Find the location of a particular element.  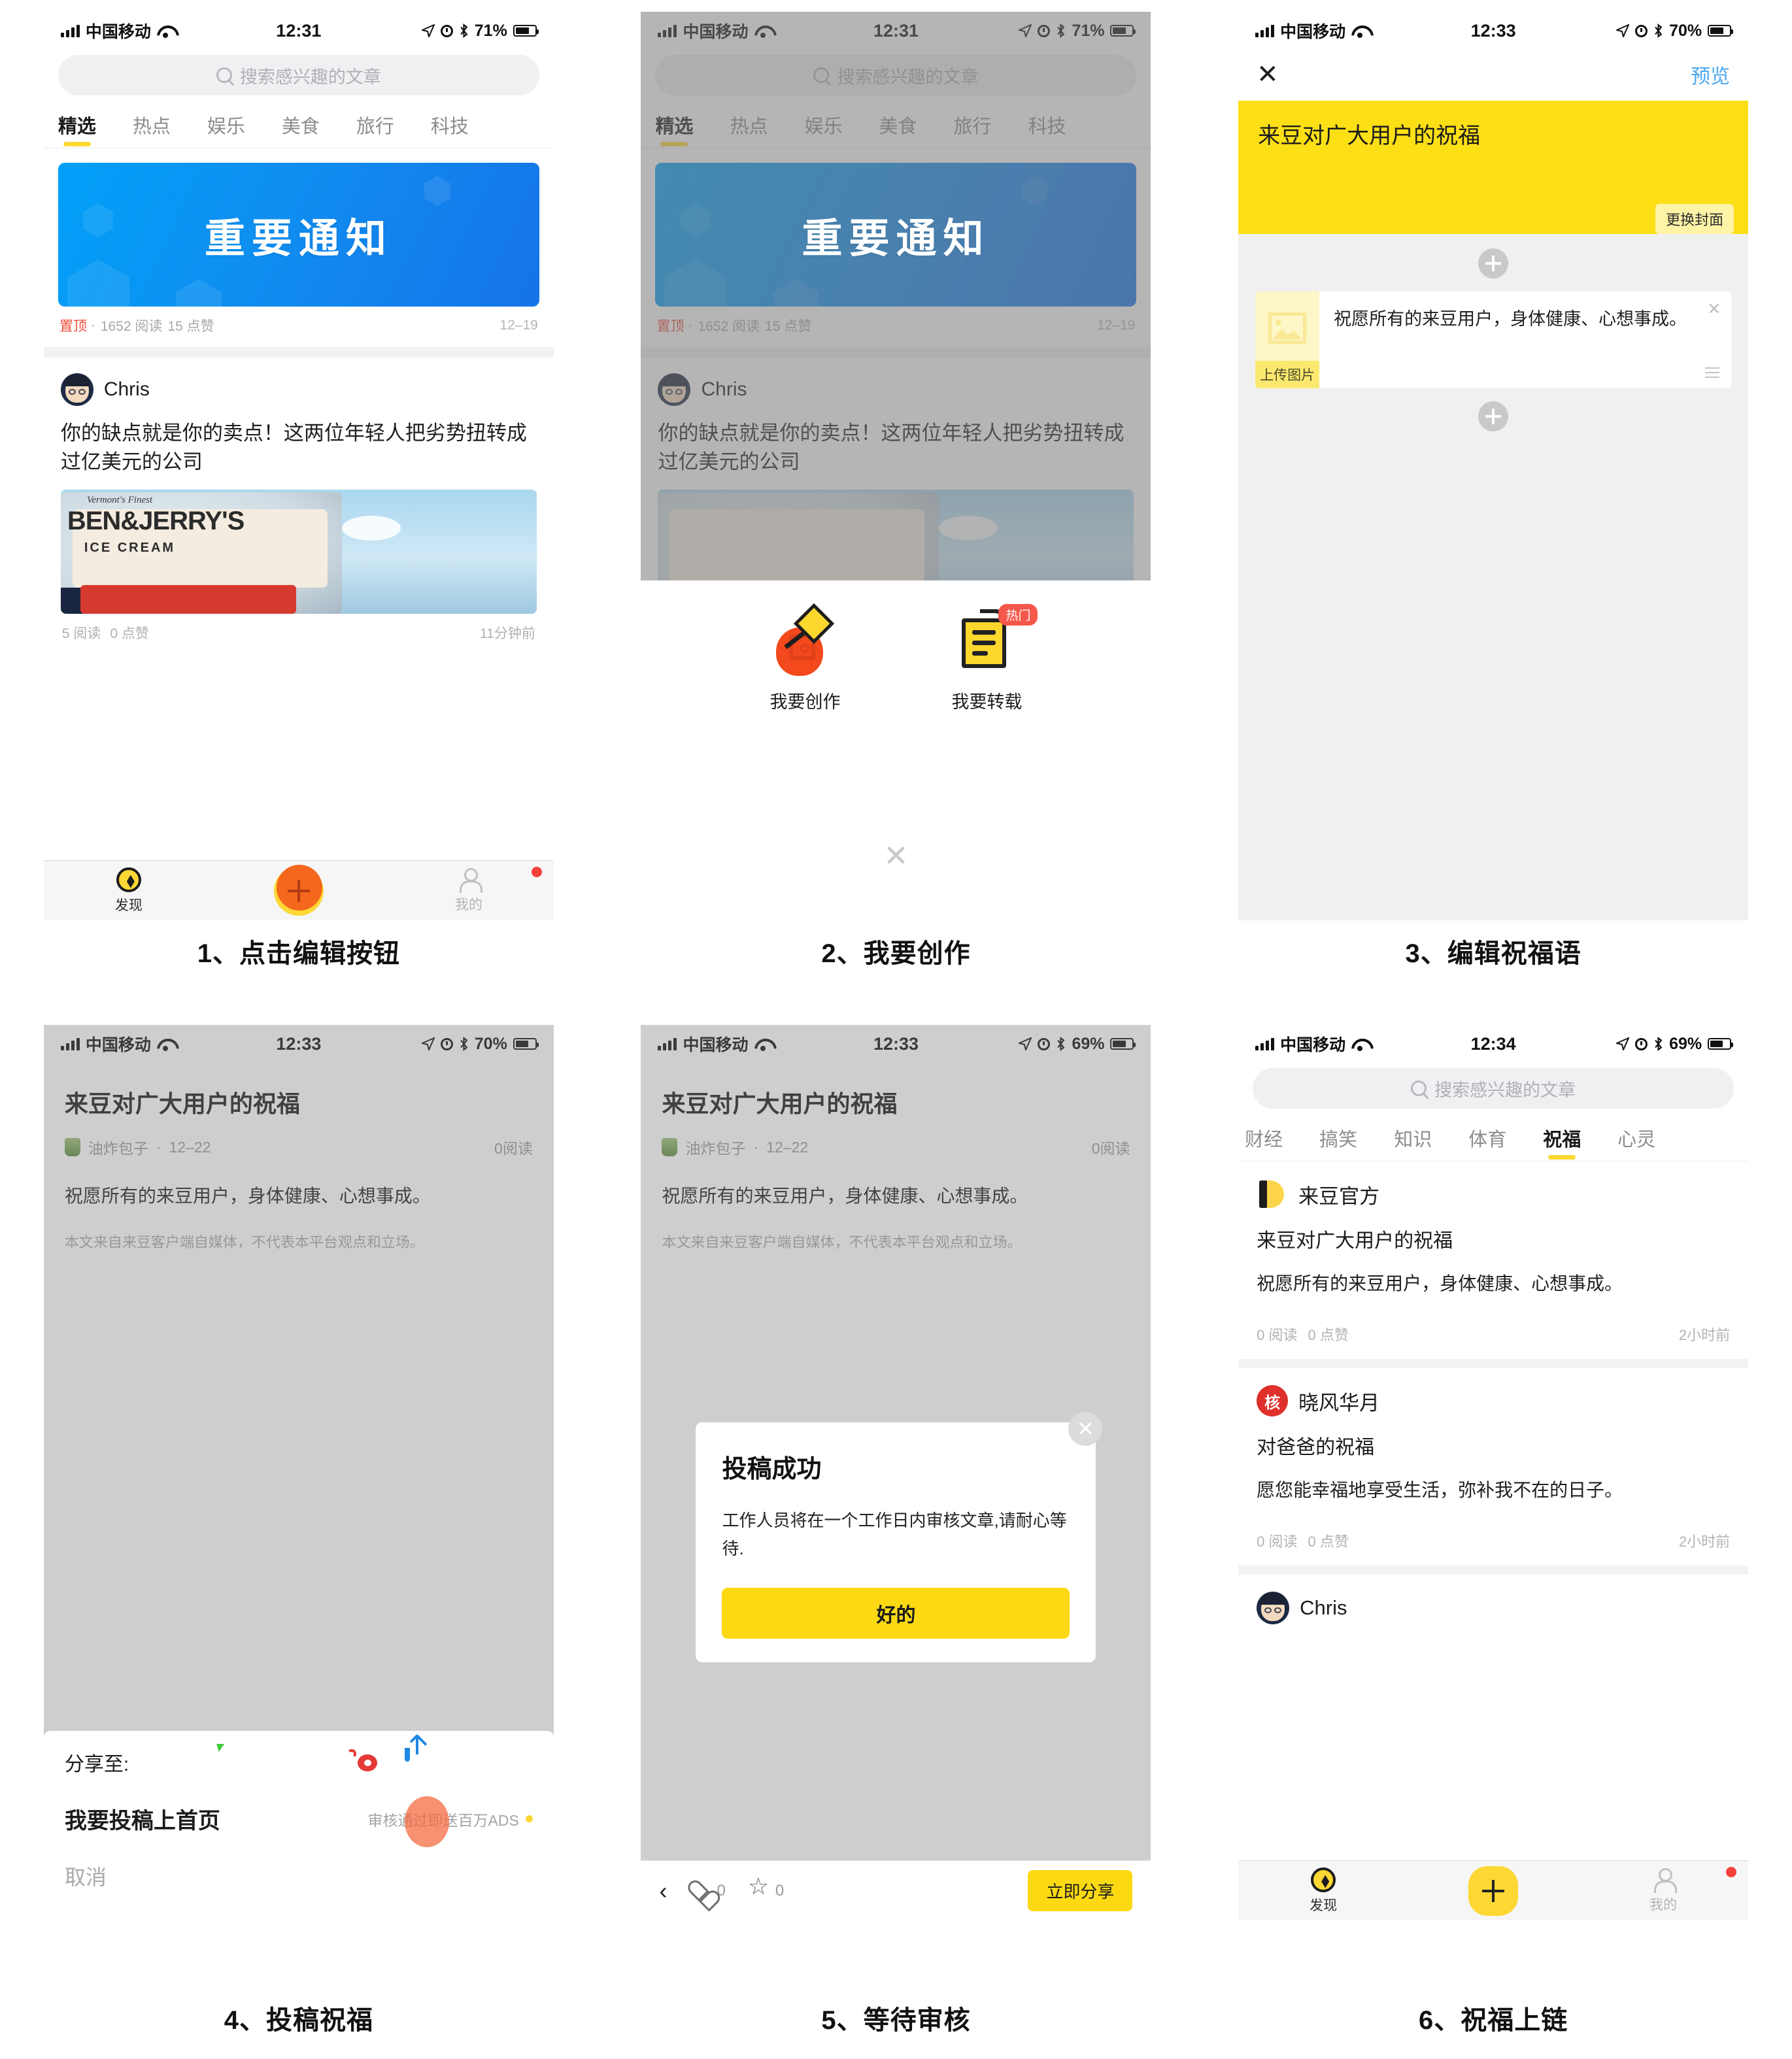

qq-icon is located at coordinates (274, 1762).